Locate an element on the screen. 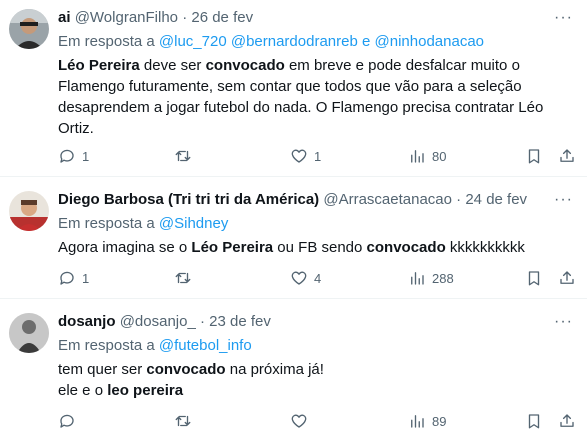  reply-context: Em resposta a @Sihdney is located at coordinates (143, 224).